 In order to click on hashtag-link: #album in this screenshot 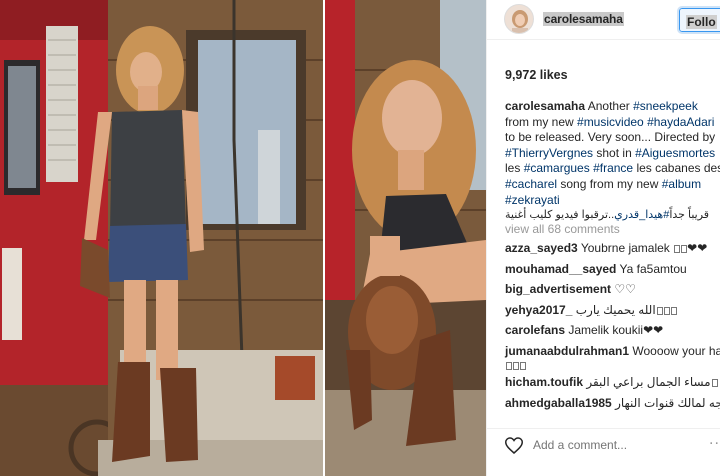, I will do `click(681, 184)`.